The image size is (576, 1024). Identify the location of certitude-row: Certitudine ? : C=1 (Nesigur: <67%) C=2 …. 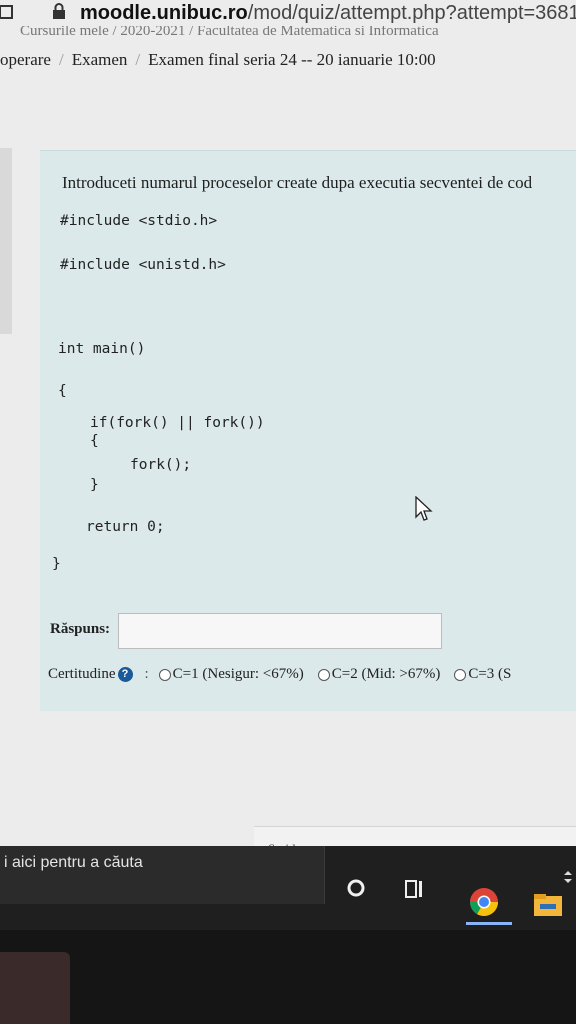
(286, 674).